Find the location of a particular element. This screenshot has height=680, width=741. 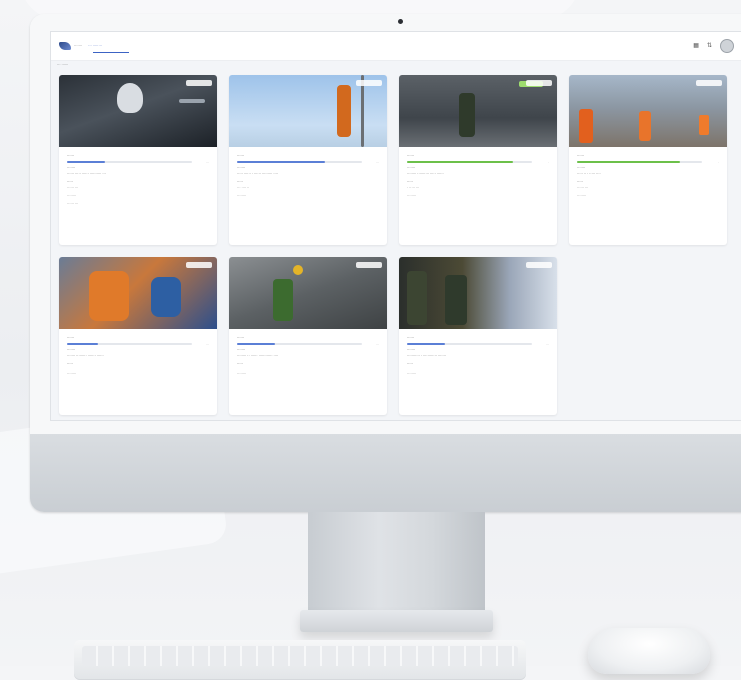

course-title: ····· ·· · ····· ···· is located at coordinates (648, 174).